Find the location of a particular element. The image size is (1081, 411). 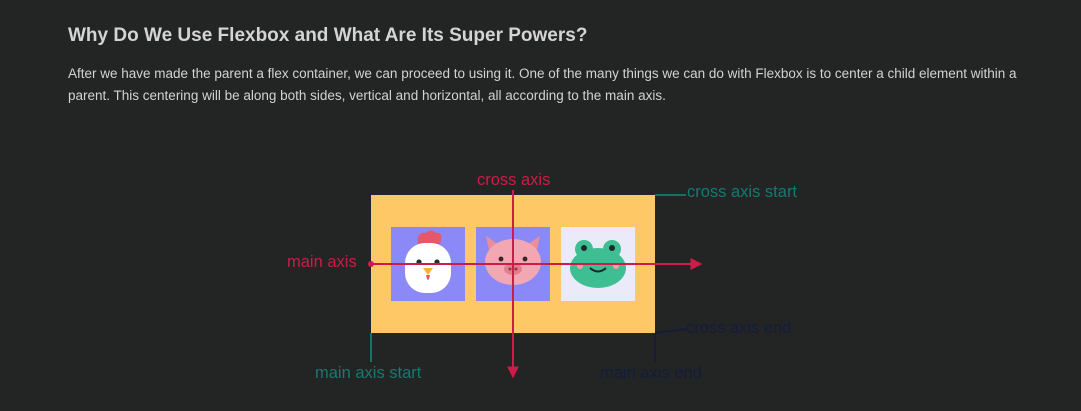

label-main-axis: main axis is located at coordinates (322, 262).